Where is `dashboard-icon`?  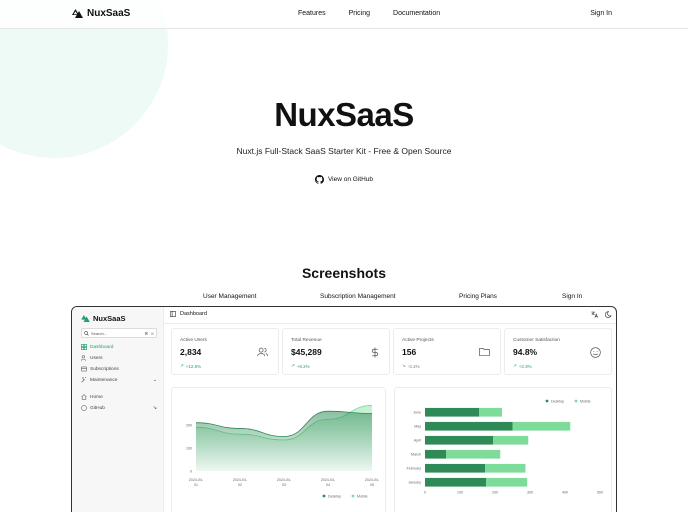
dashboard-icon is located at coordinates (84, 347).